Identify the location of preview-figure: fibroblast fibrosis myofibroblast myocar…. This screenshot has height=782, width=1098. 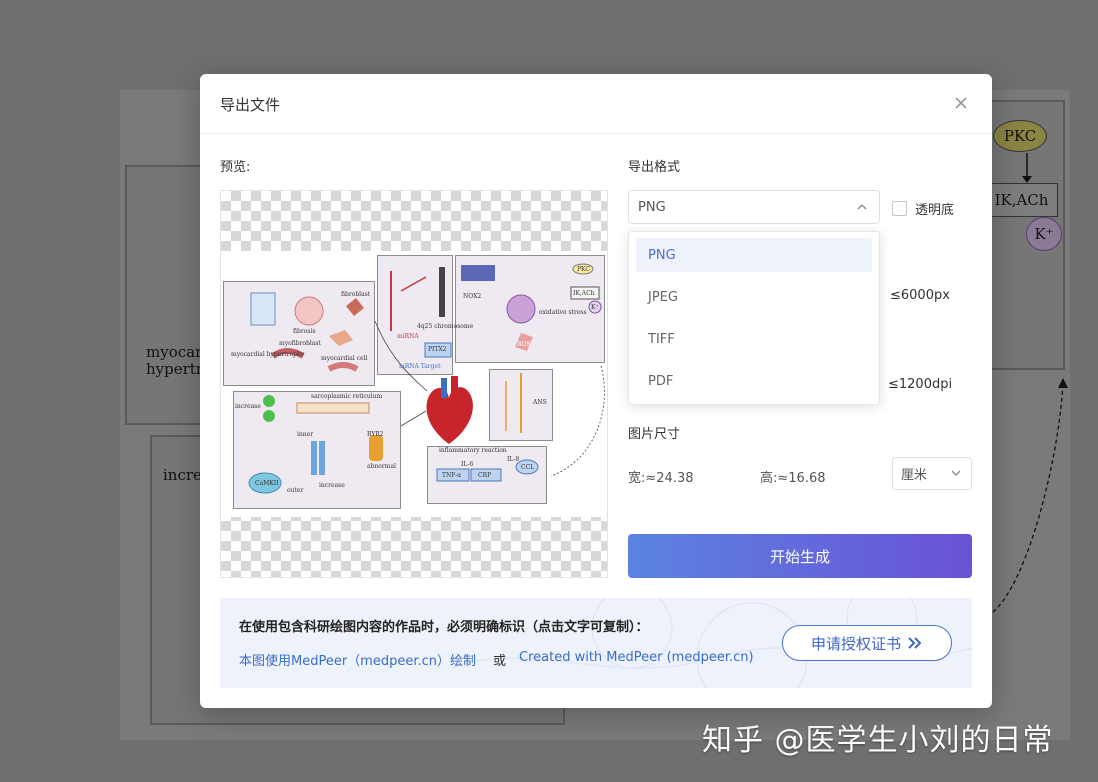
(414, 384).